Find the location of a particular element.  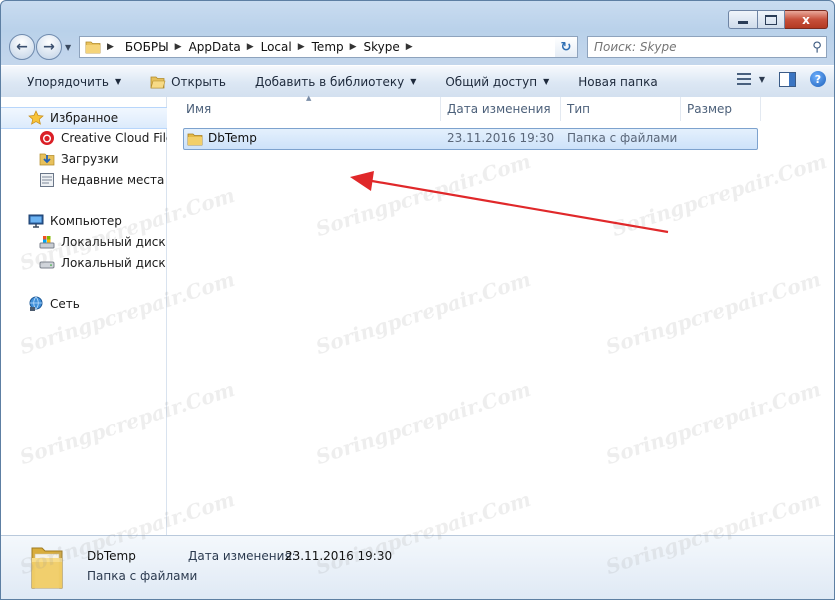

organize-button: Упорядочить ▼ is located at coordinates (67, 81).